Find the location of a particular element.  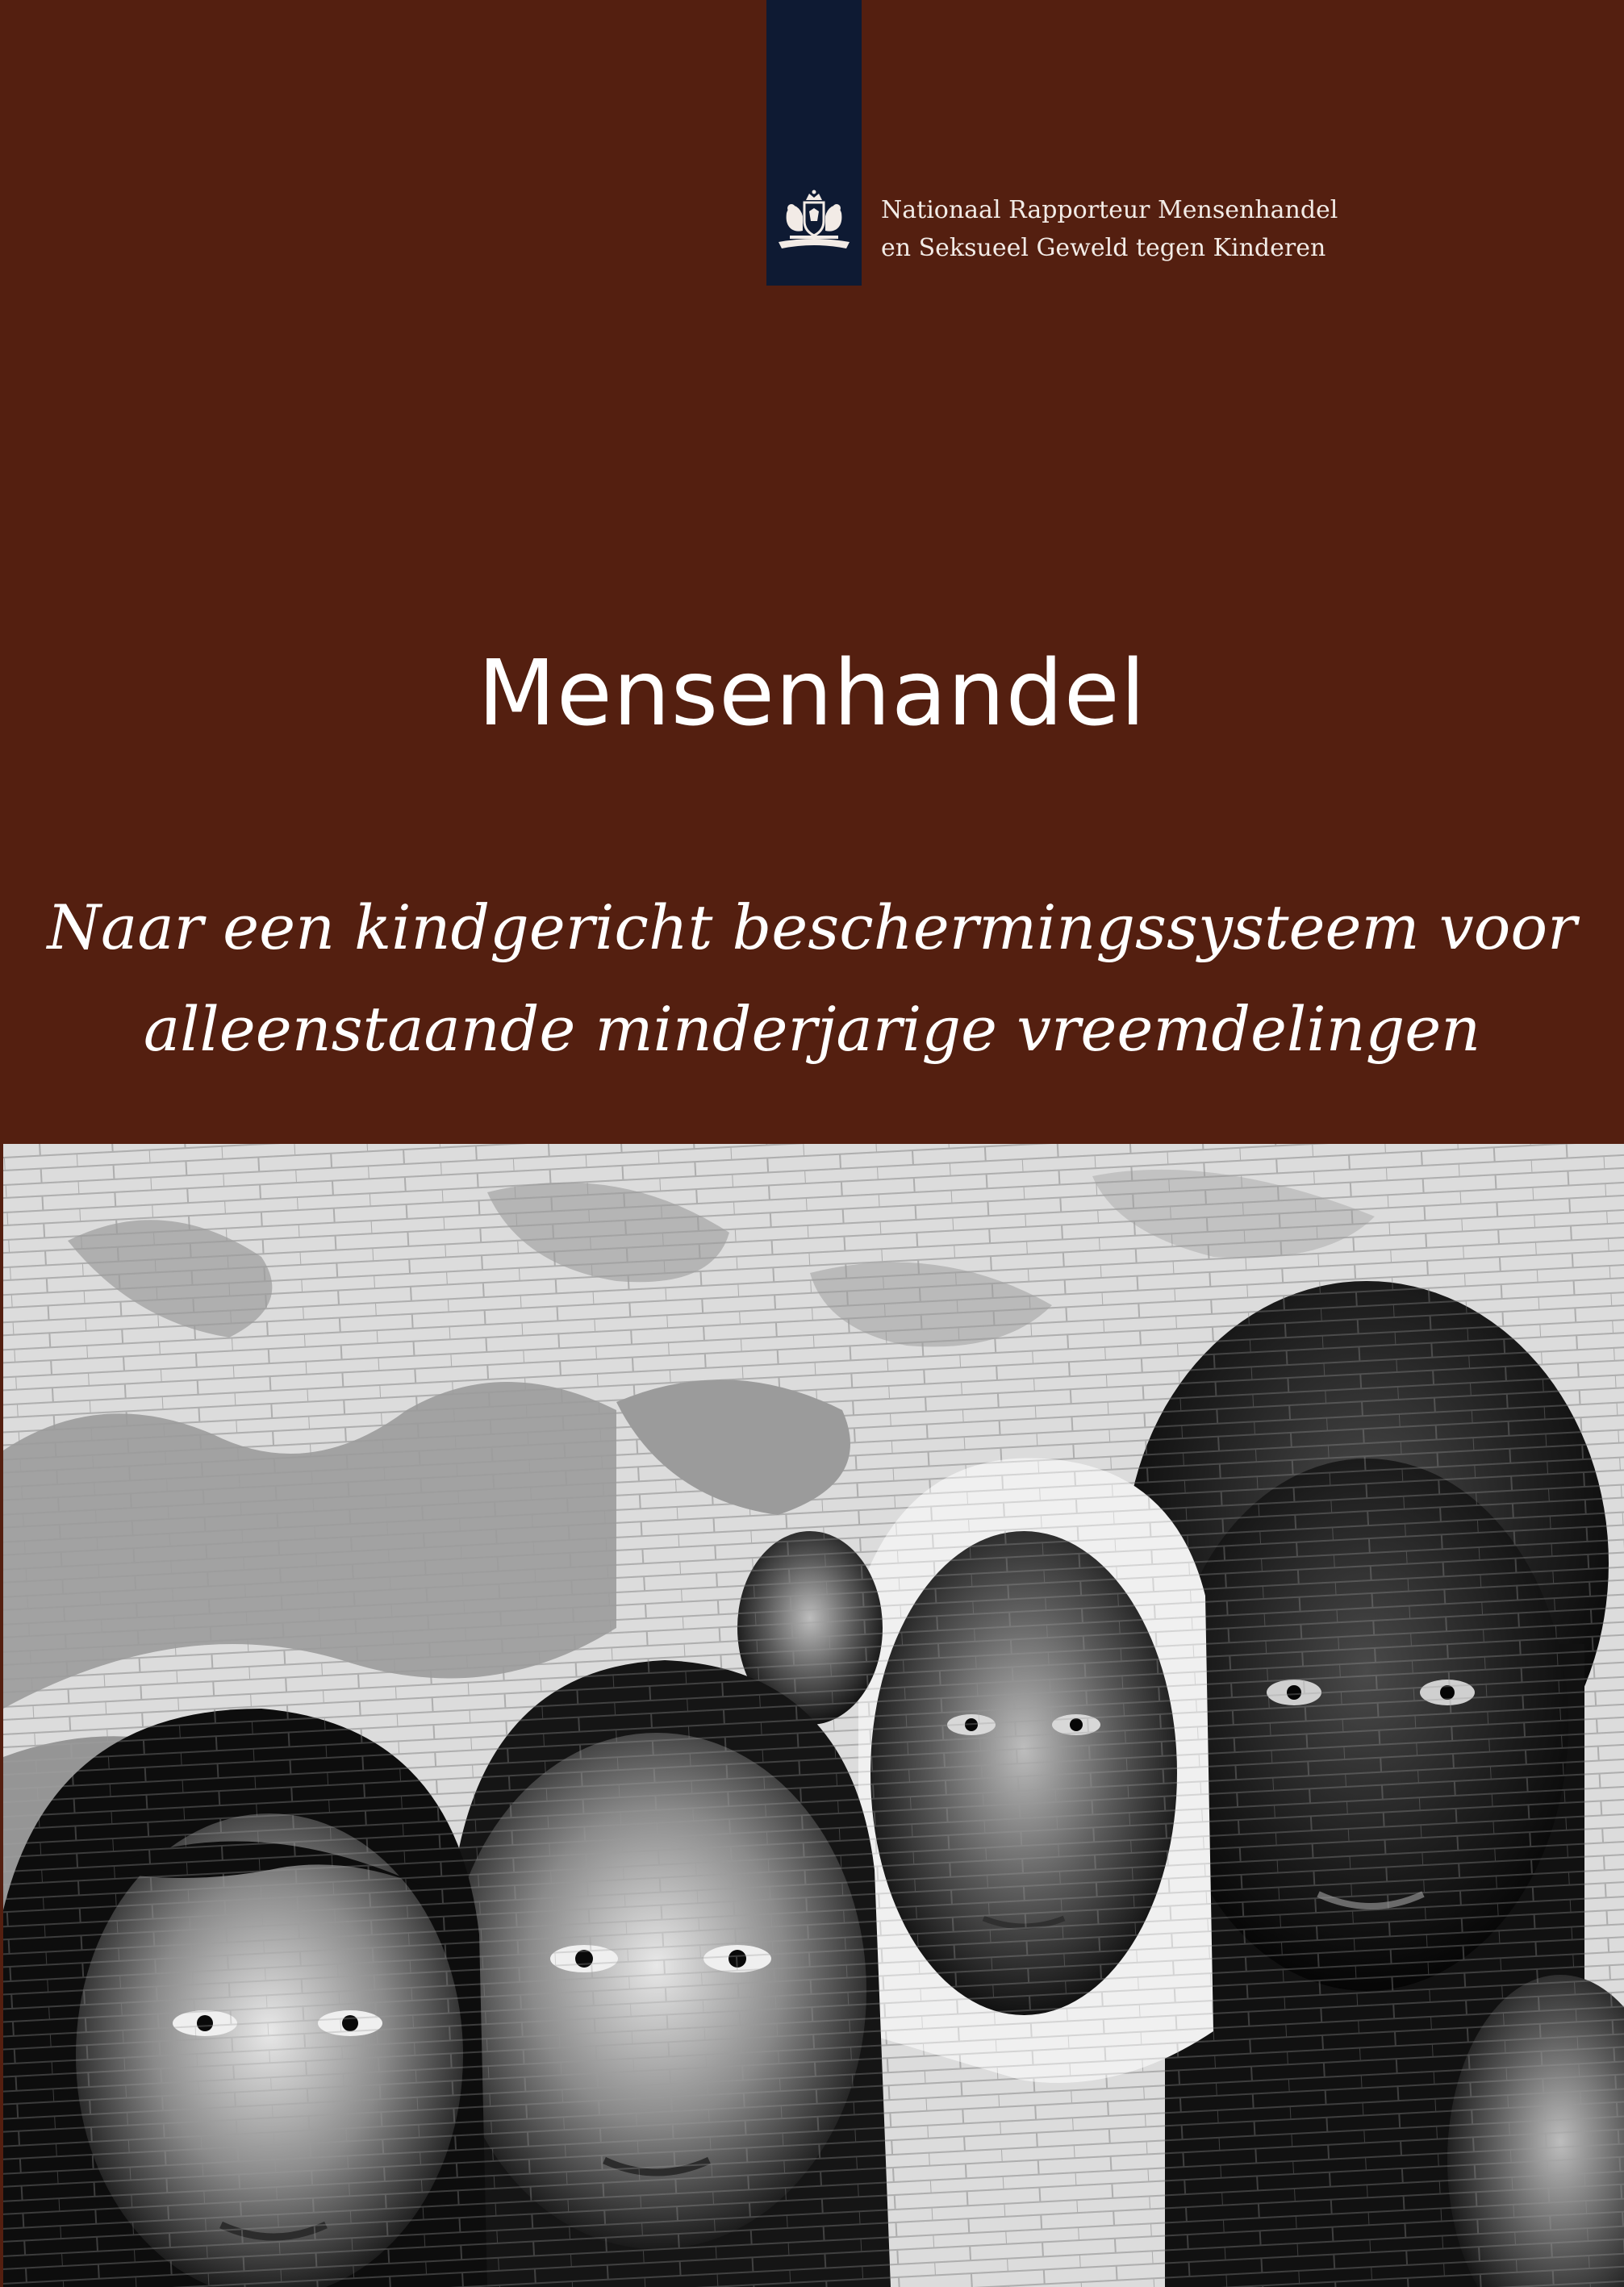

report-title: Mensenhandel is located at coordinates (812, 694).